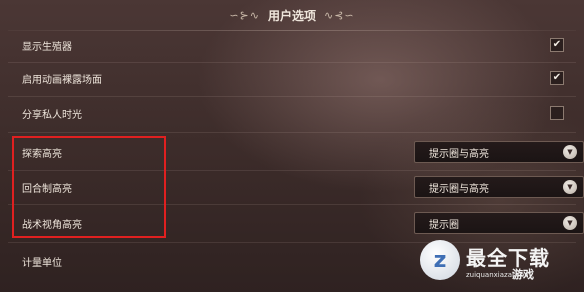 The width and height of the screenshot is (584, 292). I want to click on option-label: 启用动画裸露场面, so click(62, 80).